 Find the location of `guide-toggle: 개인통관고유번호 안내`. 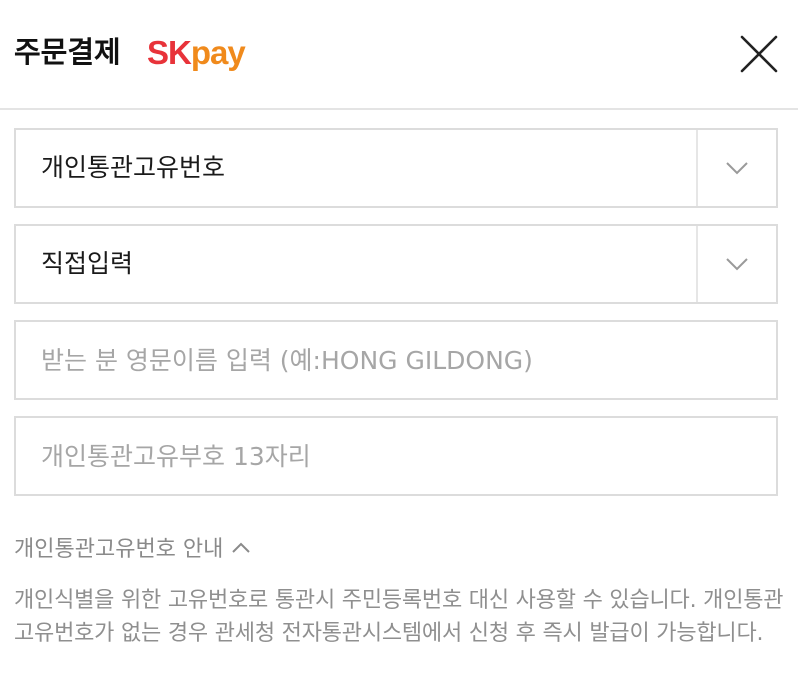

guide-toggle: 개인통관고유번호 안내 is located at coordinates (132, 550).